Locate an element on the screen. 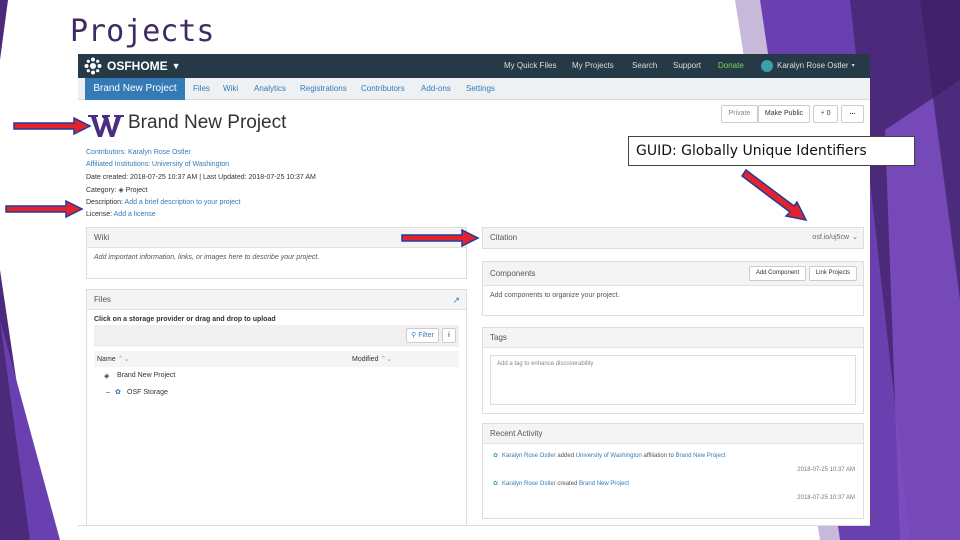  contributor-link: Karalyn Rose Ostler is located at coordinates (159, 152).